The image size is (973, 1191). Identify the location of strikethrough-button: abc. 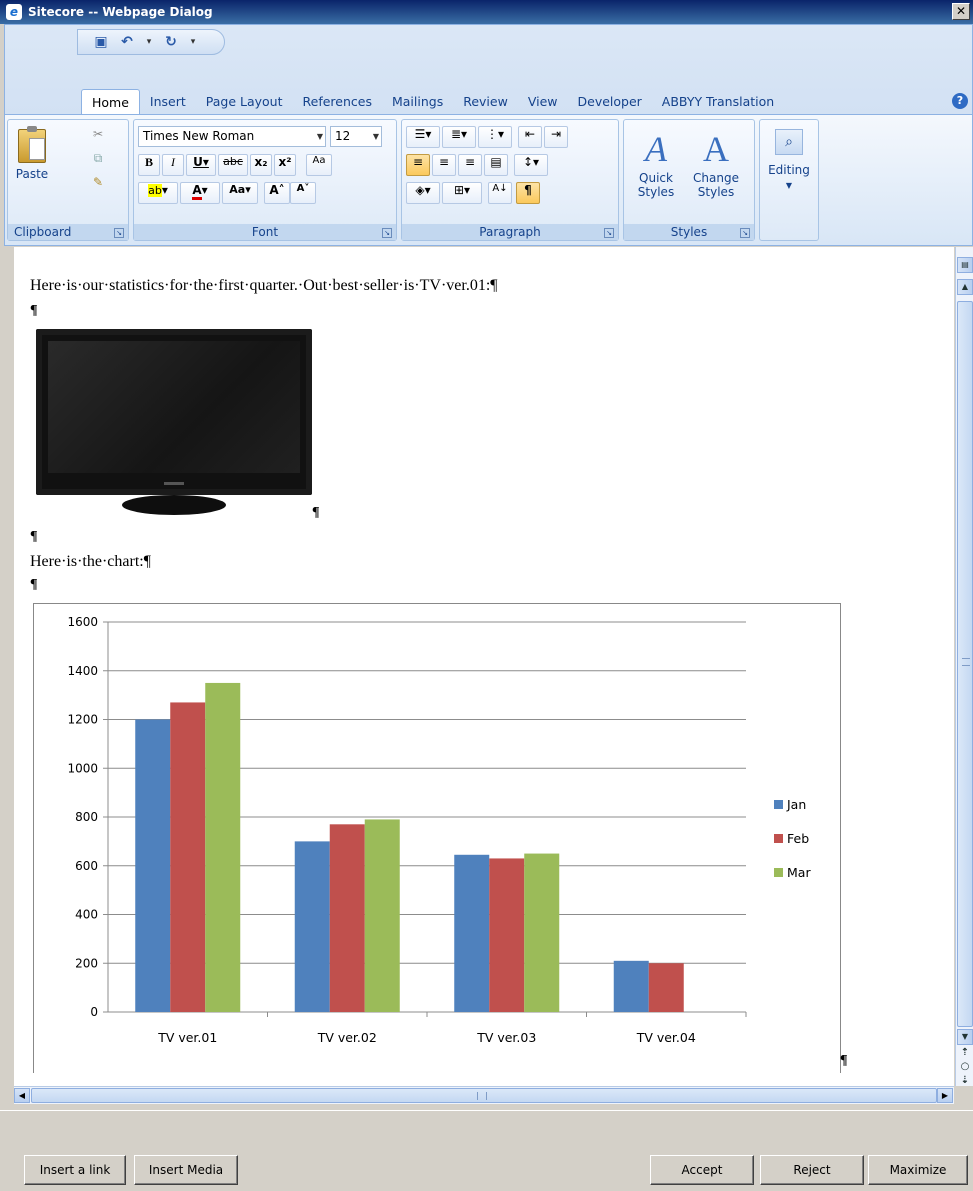
(233, 165).